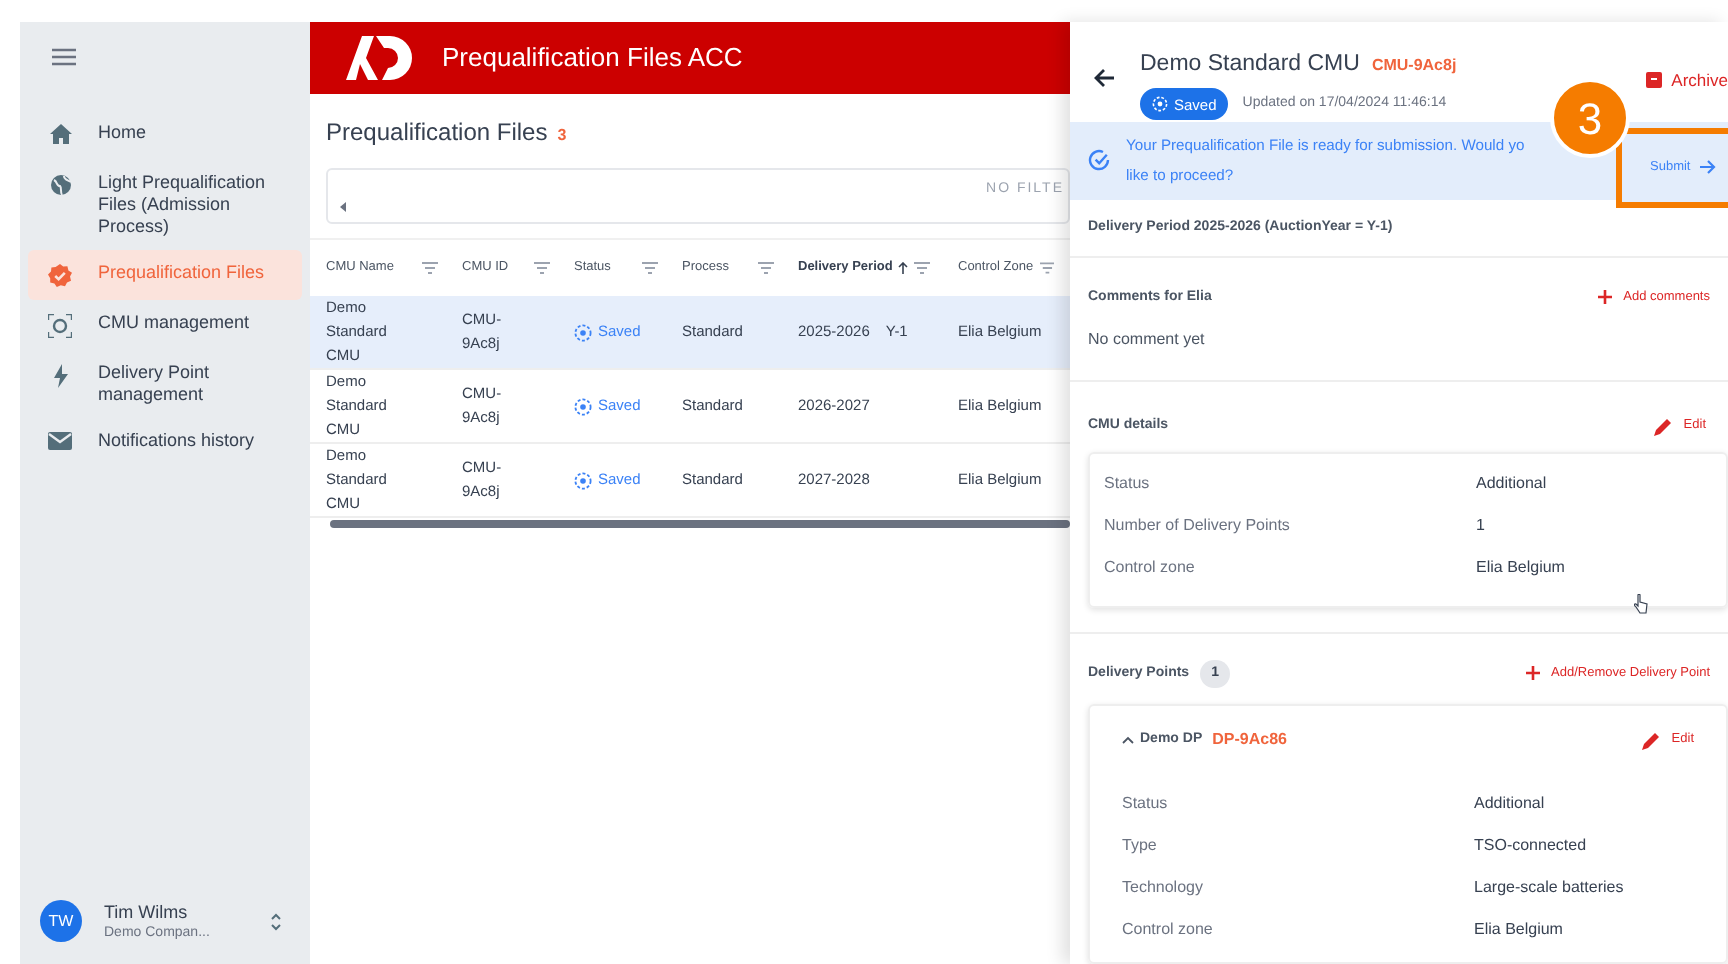 The width and height of the screenshot is (1728, 964). Describe the element at coordinates (1147, 340) in the screenshot. I see `empty-comment-text: No comment yet` at that location.